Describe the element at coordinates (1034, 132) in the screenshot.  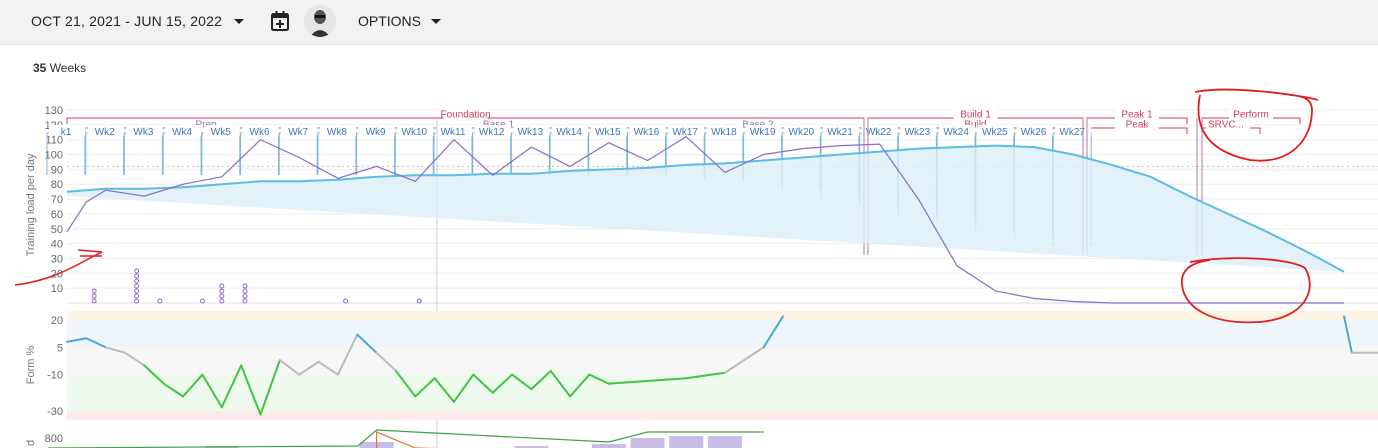
I see `week-label: Wk26` at that location.